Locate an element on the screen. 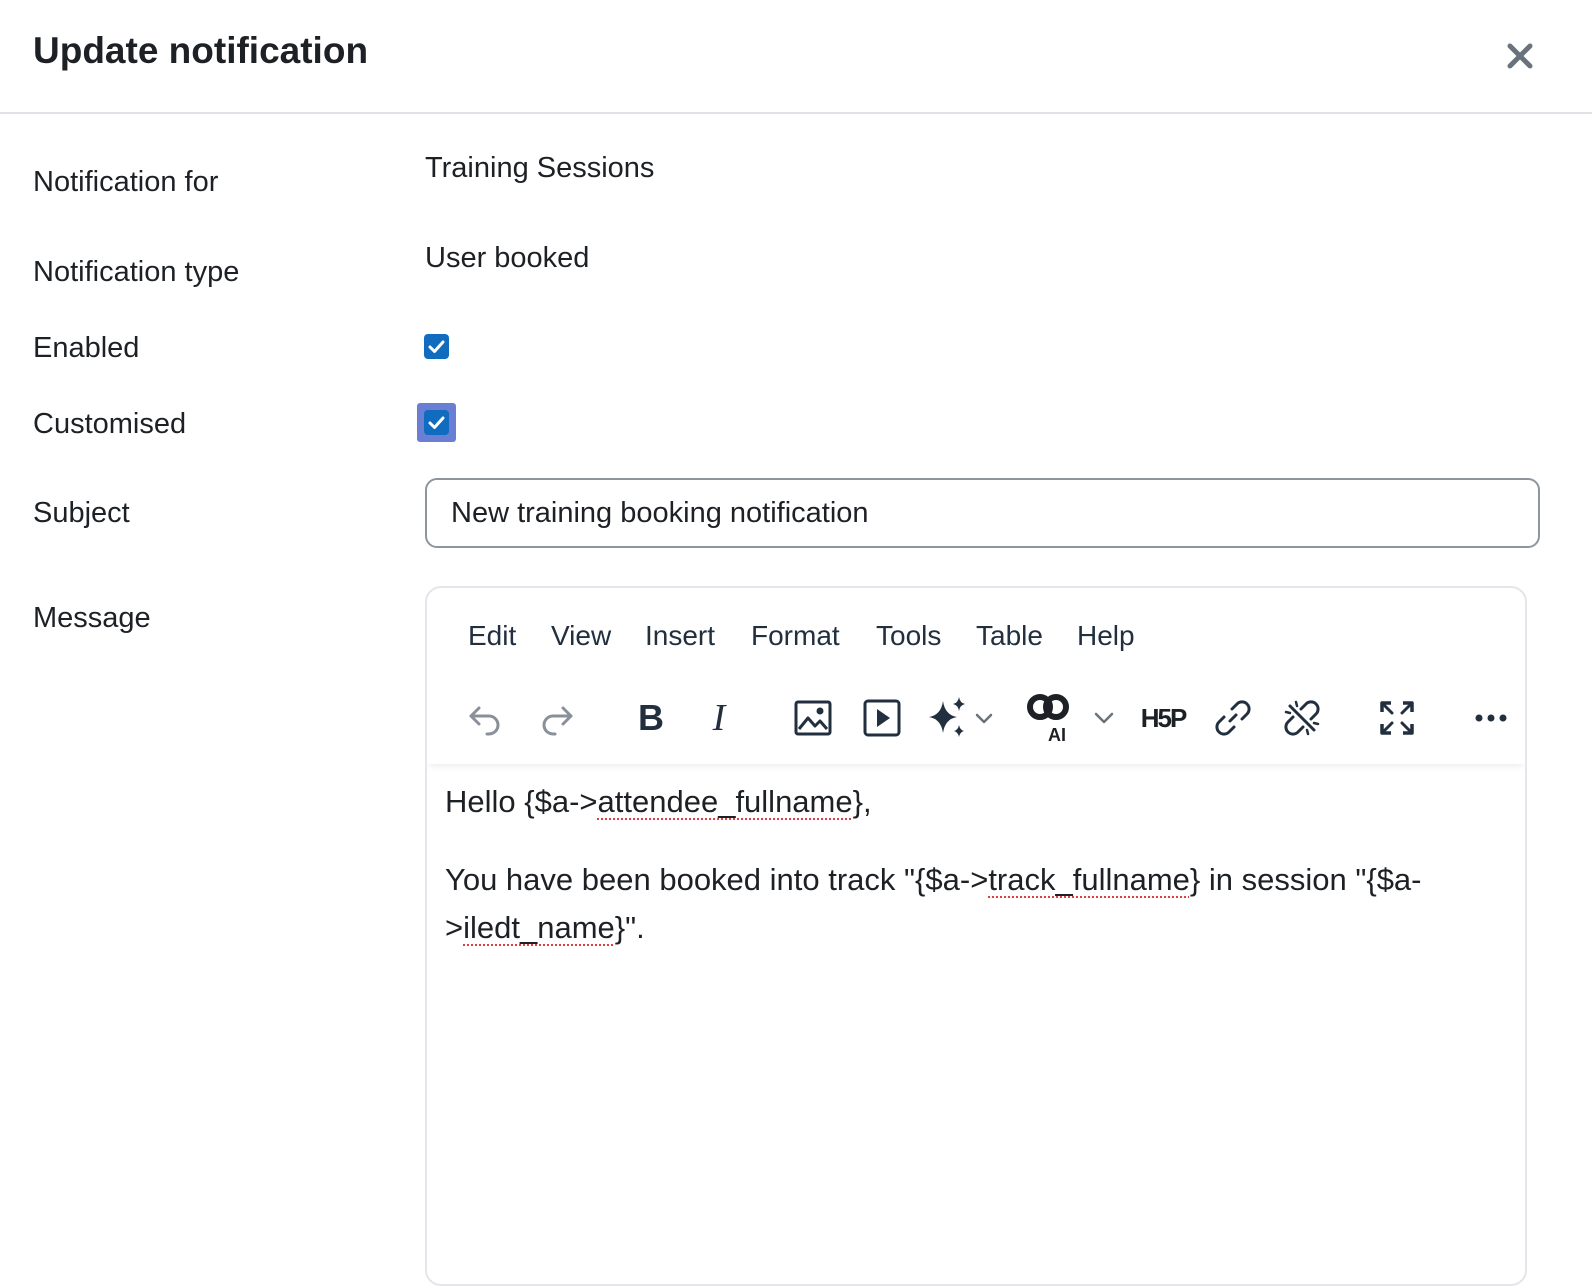  close-button is located at coordinates (1520, 56).